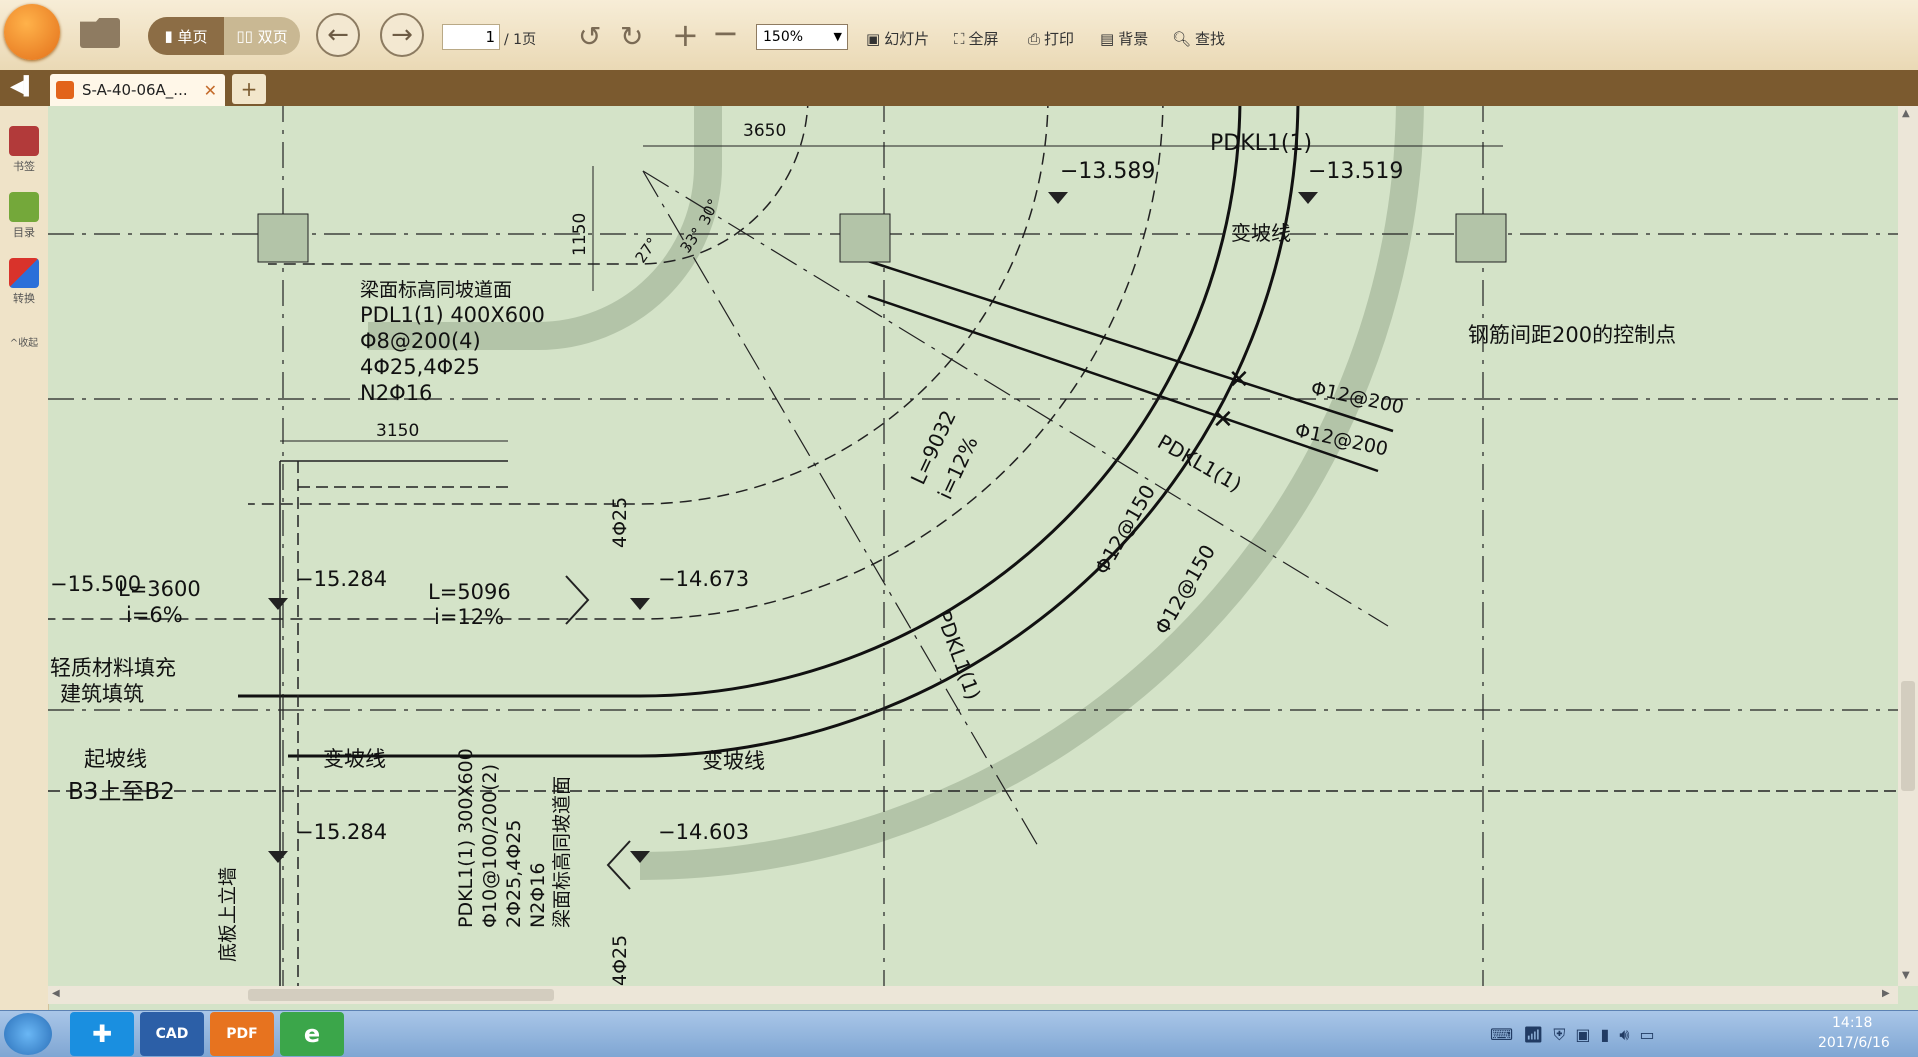  What do you see at coordinates (545, 228) in the screenshot?
I see `ramp-wall-inner` at bounding box center [545, 228].